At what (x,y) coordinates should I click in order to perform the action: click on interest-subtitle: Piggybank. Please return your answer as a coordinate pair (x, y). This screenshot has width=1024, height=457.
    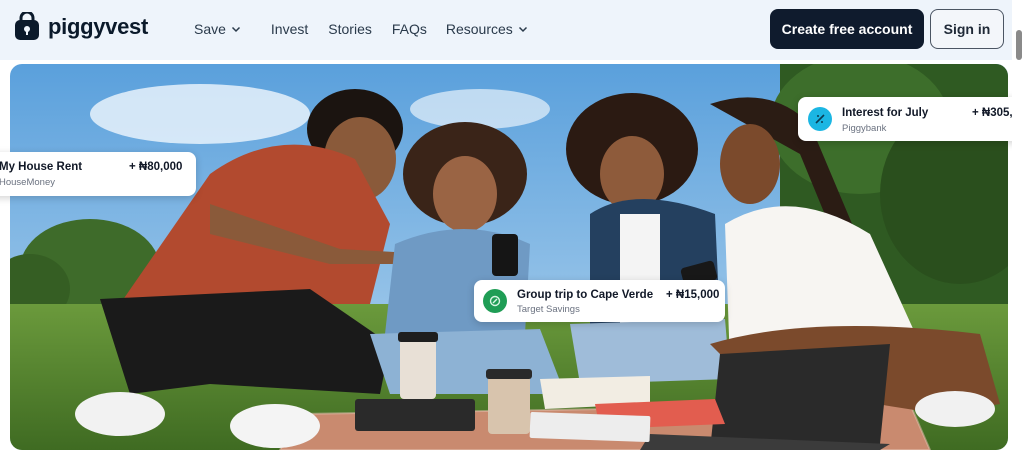
    Looking at the image, I should click on (864, 128).